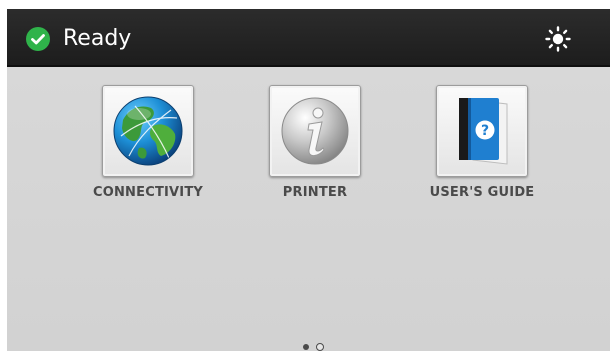 This screenshot has height=351, width=616. I want to click on users-guide-app-button: ? USER'S GUIDE, so click(482, 142).